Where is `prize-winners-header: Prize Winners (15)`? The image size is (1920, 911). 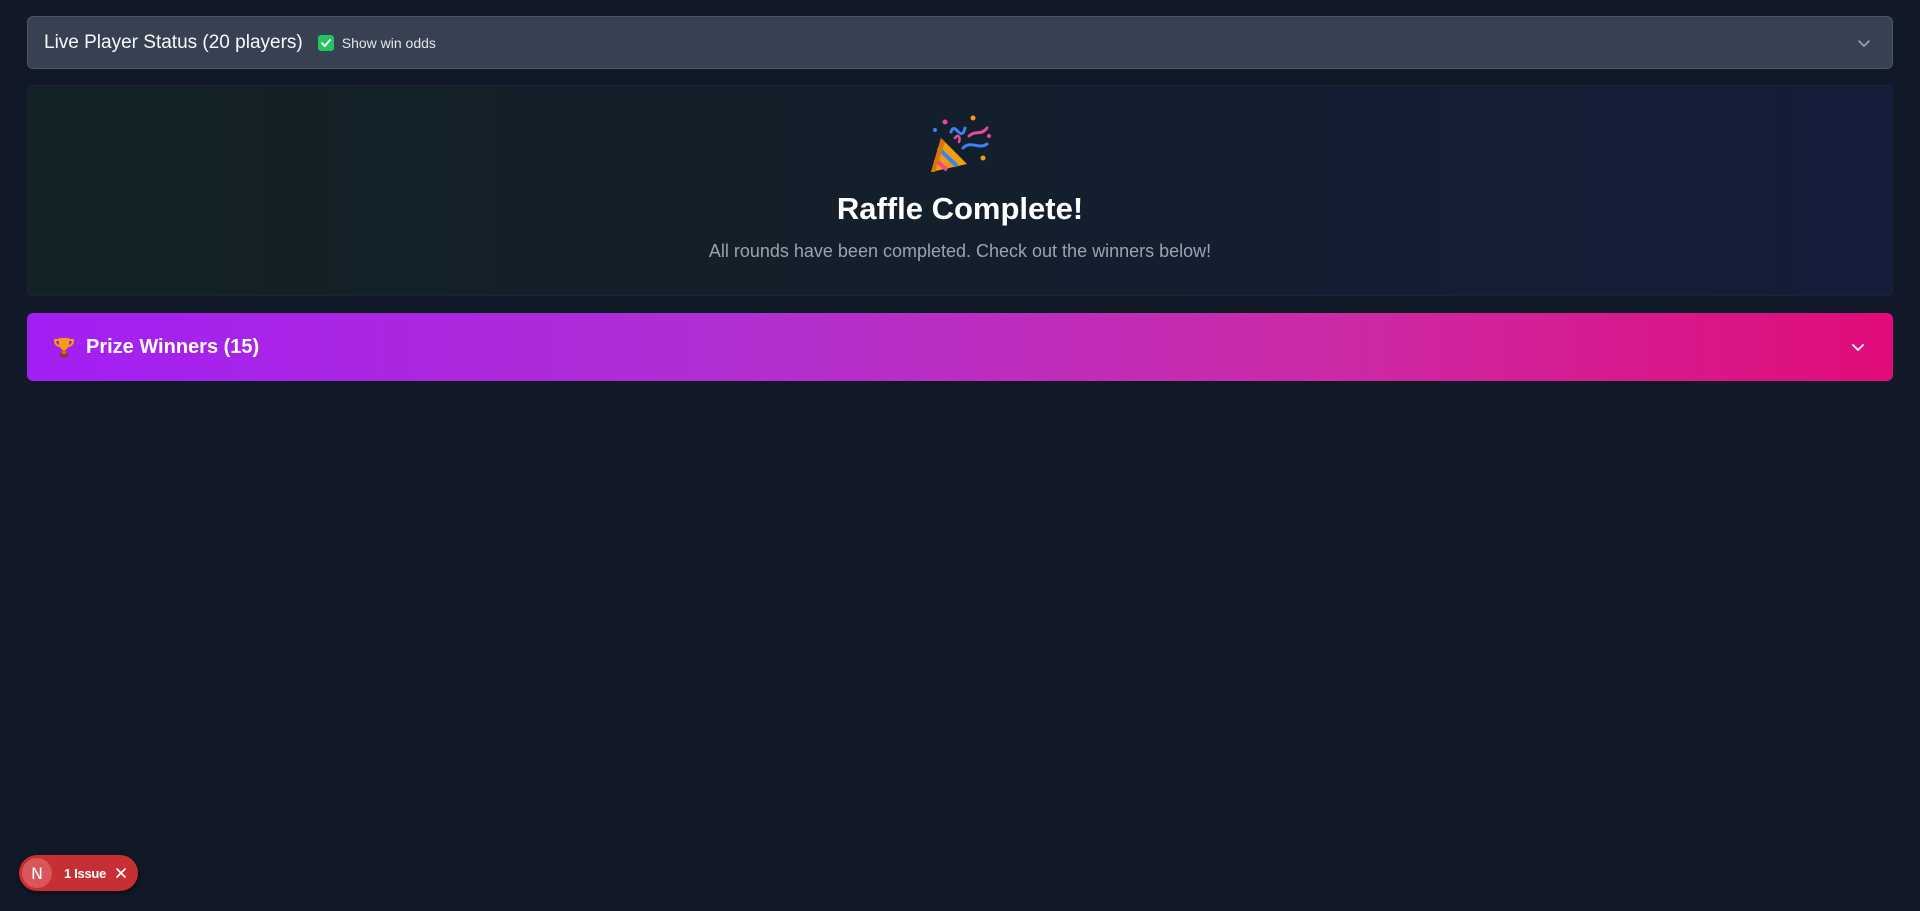 prize-winners-header: Prize Winners (15) is located at coordinates (960, 347).